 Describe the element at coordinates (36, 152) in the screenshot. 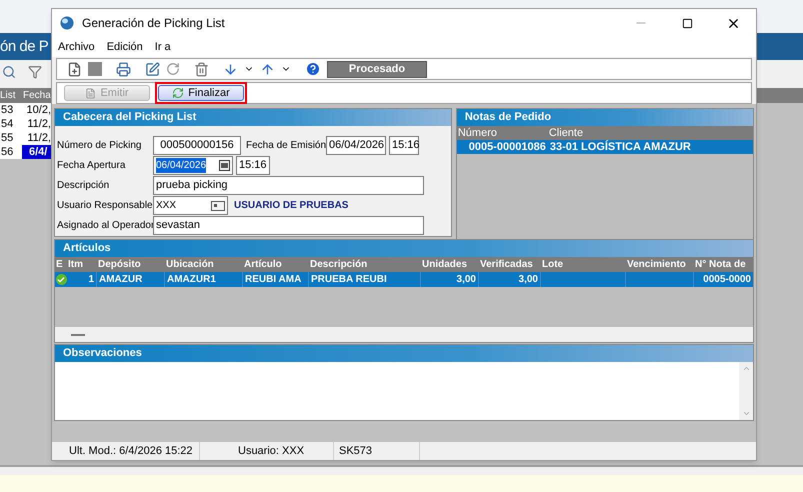

I see `table-cell: 6/4/` at that location.